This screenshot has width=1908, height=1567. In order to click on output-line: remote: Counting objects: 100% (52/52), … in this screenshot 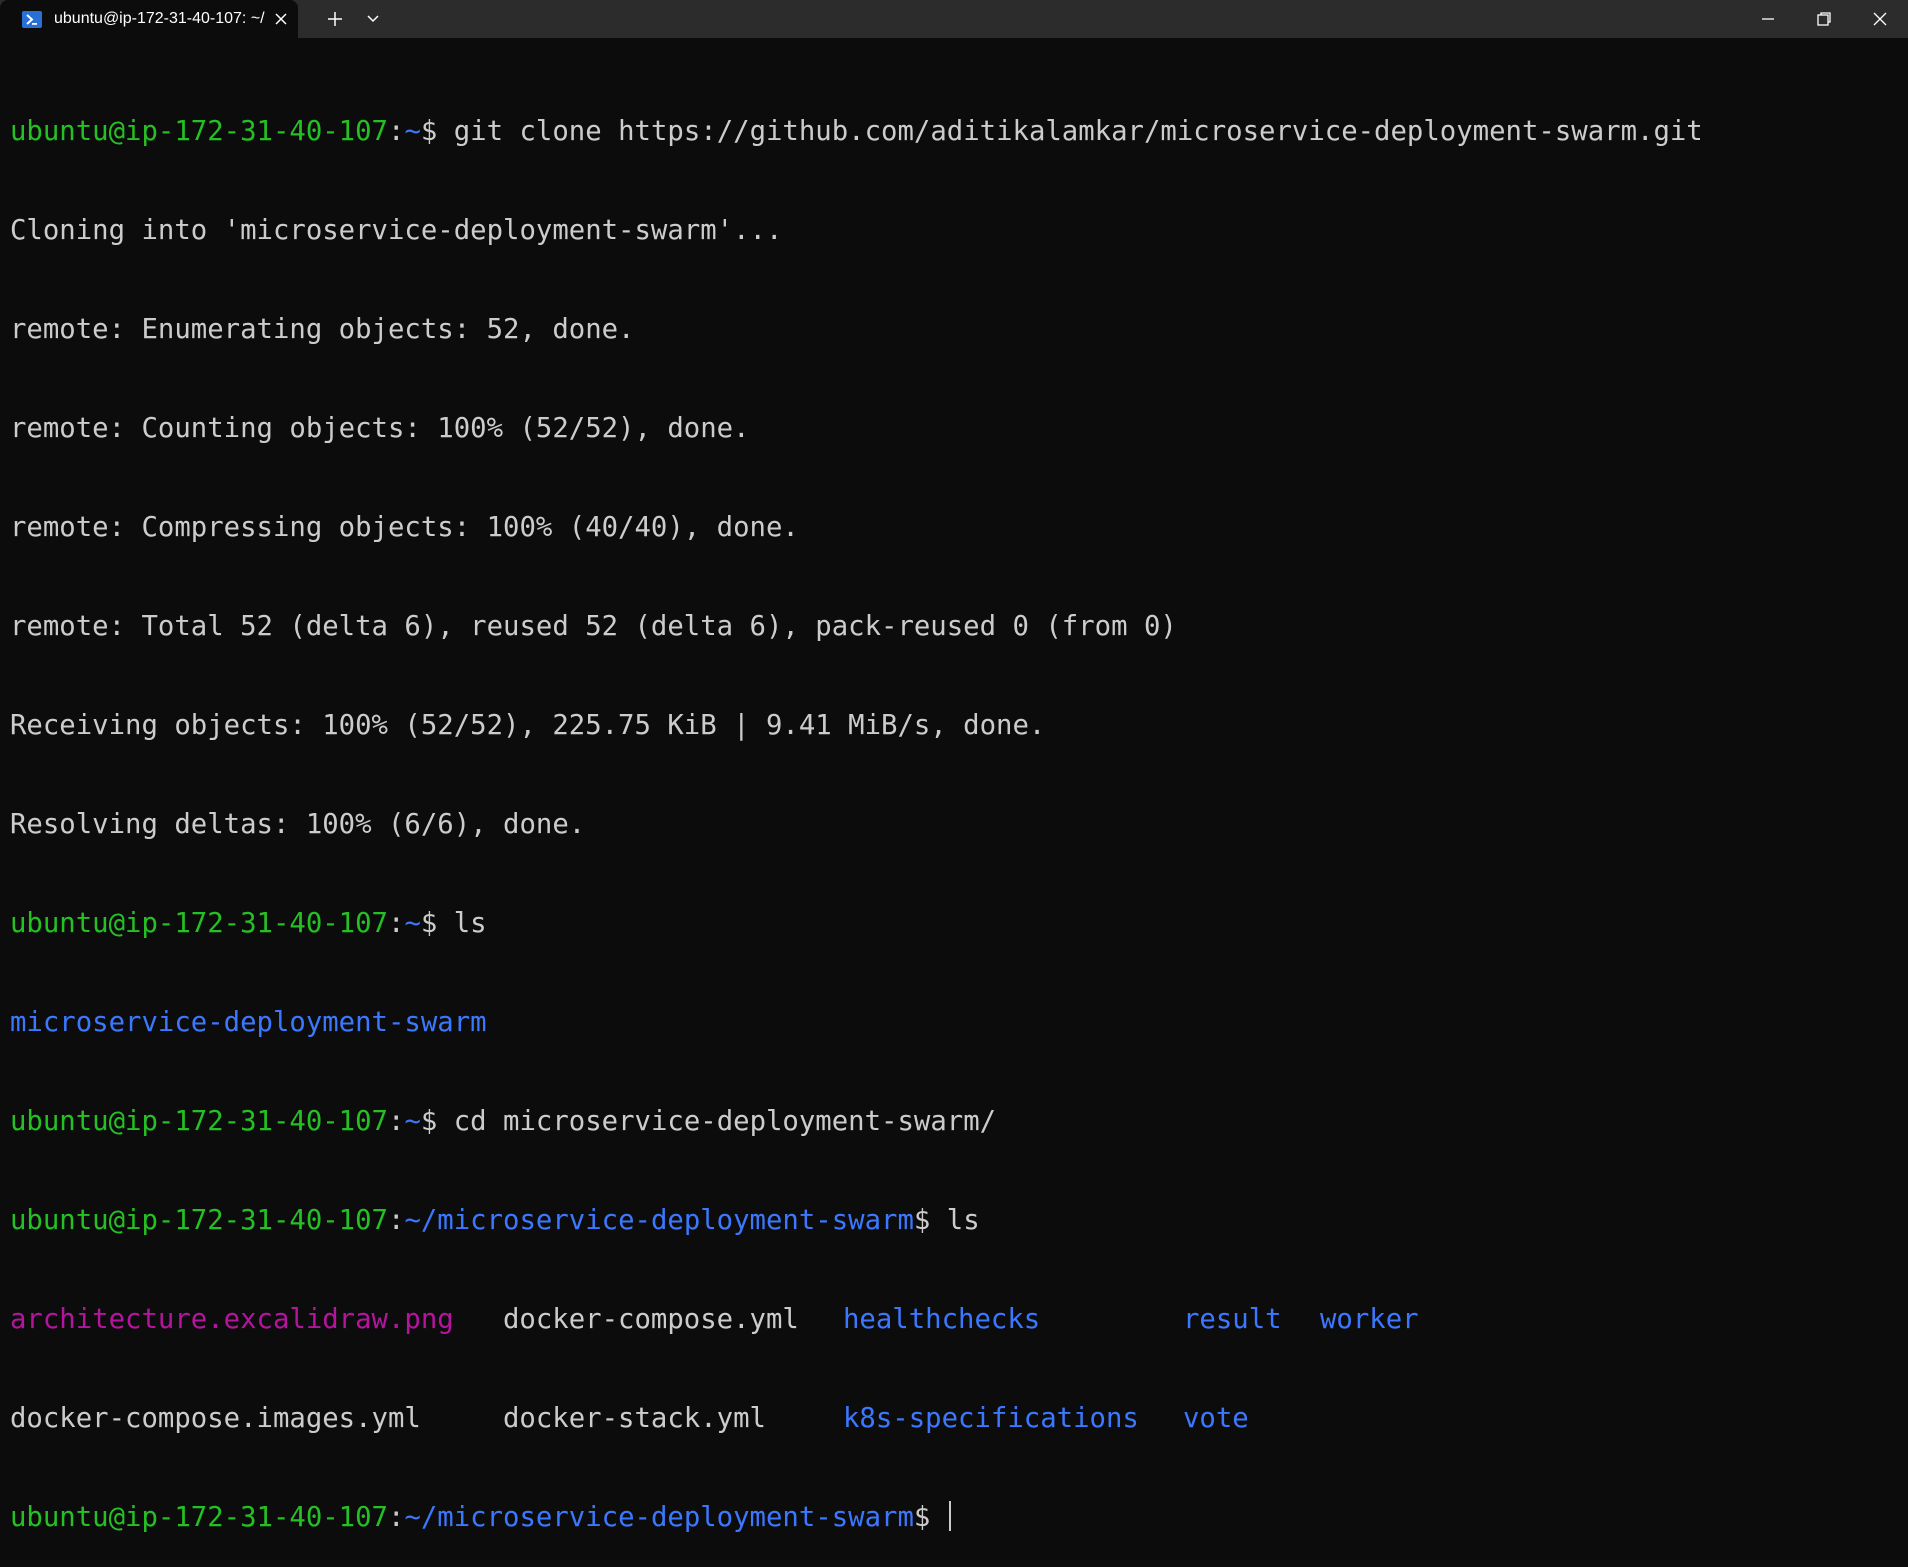, I will do `click(380, 428)`.